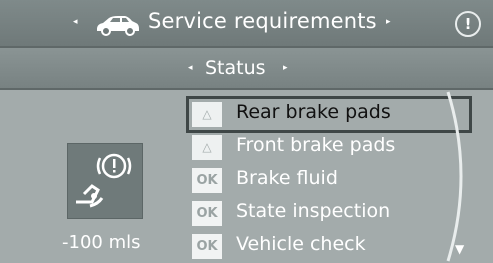 Image resolution: width=493 pixels, height=263 pixels. What do you see at coordinates (287, 178) in the screenshot?
I see `list-item-label: Brake fluid` at bounding box center [287, 178].